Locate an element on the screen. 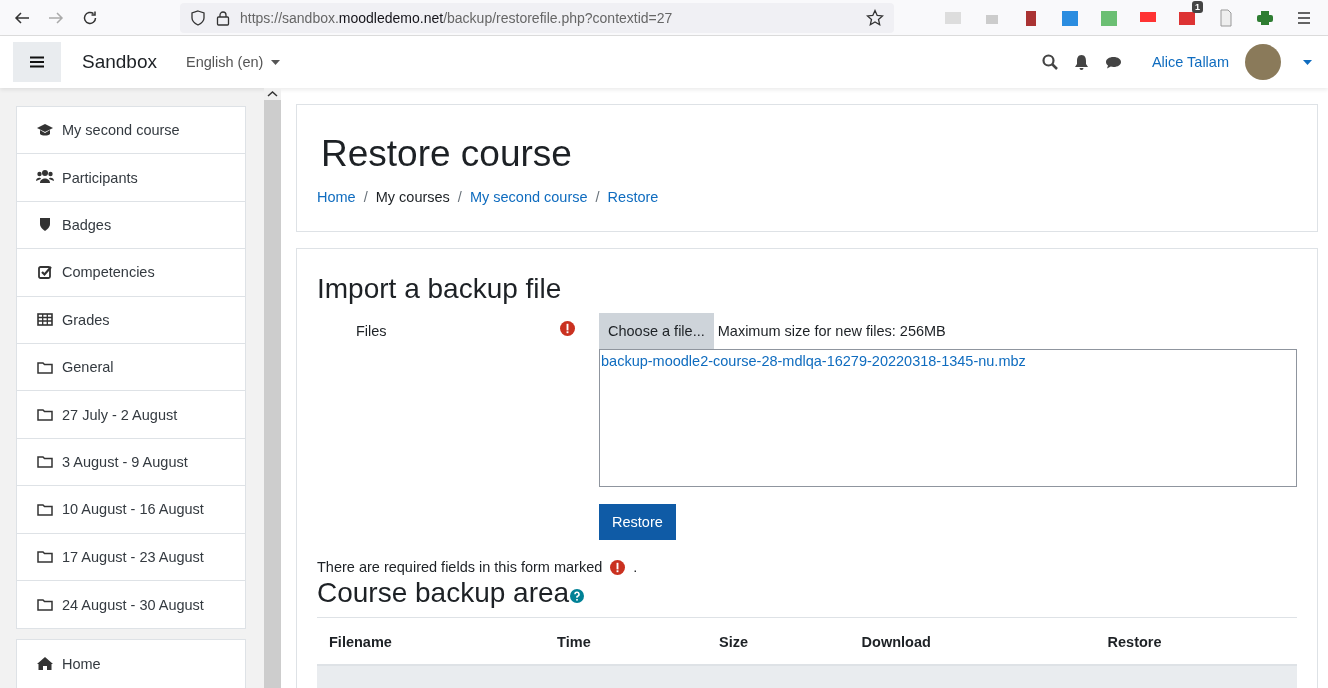 Image resolution: width=1328 pixels, height=688 pixels. home-icon is located at coordinates (45, 664).